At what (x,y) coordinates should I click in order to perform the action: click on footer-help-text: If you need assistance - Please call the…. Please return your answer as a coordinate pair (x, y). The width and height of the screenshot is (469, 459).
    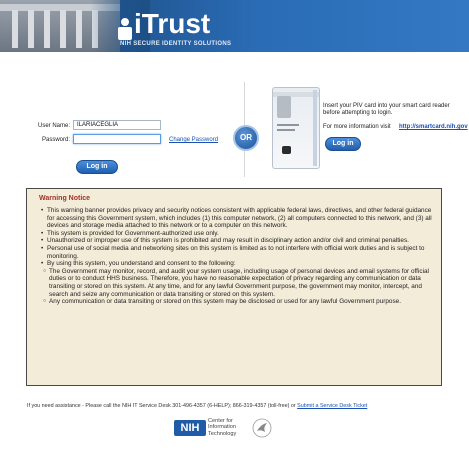
    Looking at the image, I should click on (161, 406).